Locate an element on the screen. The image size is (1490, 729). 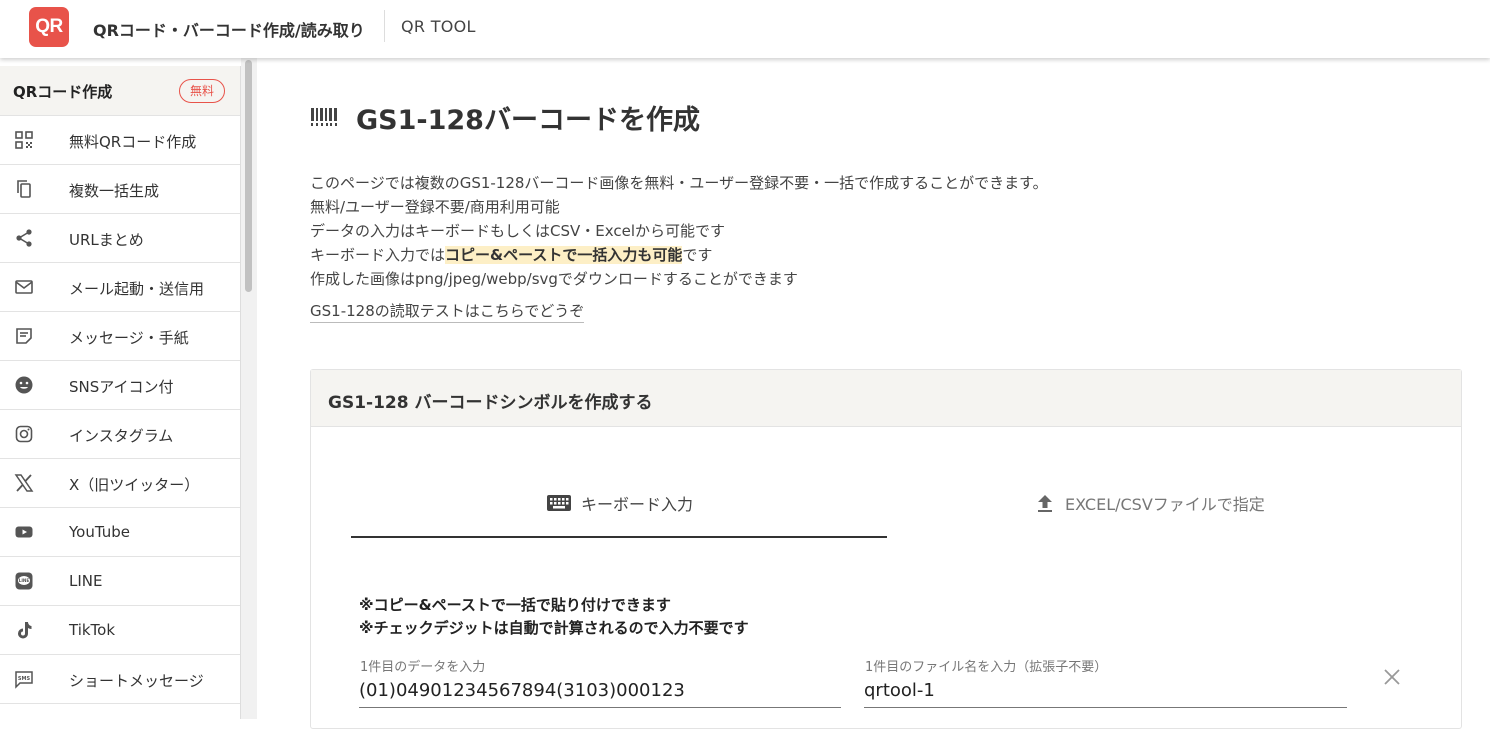
sidebar-item-label: TikTok is located at coordinates (92, 630).